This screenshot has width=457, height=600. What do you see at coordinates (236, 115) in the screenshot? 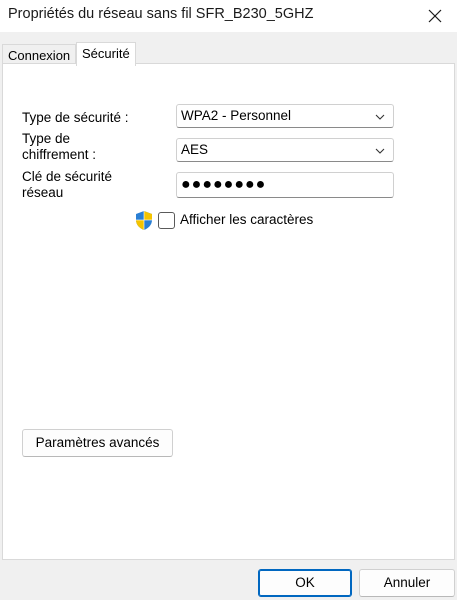
I see `security-type-value: WPA2 - Personnel` at bounding box center [236, 115].